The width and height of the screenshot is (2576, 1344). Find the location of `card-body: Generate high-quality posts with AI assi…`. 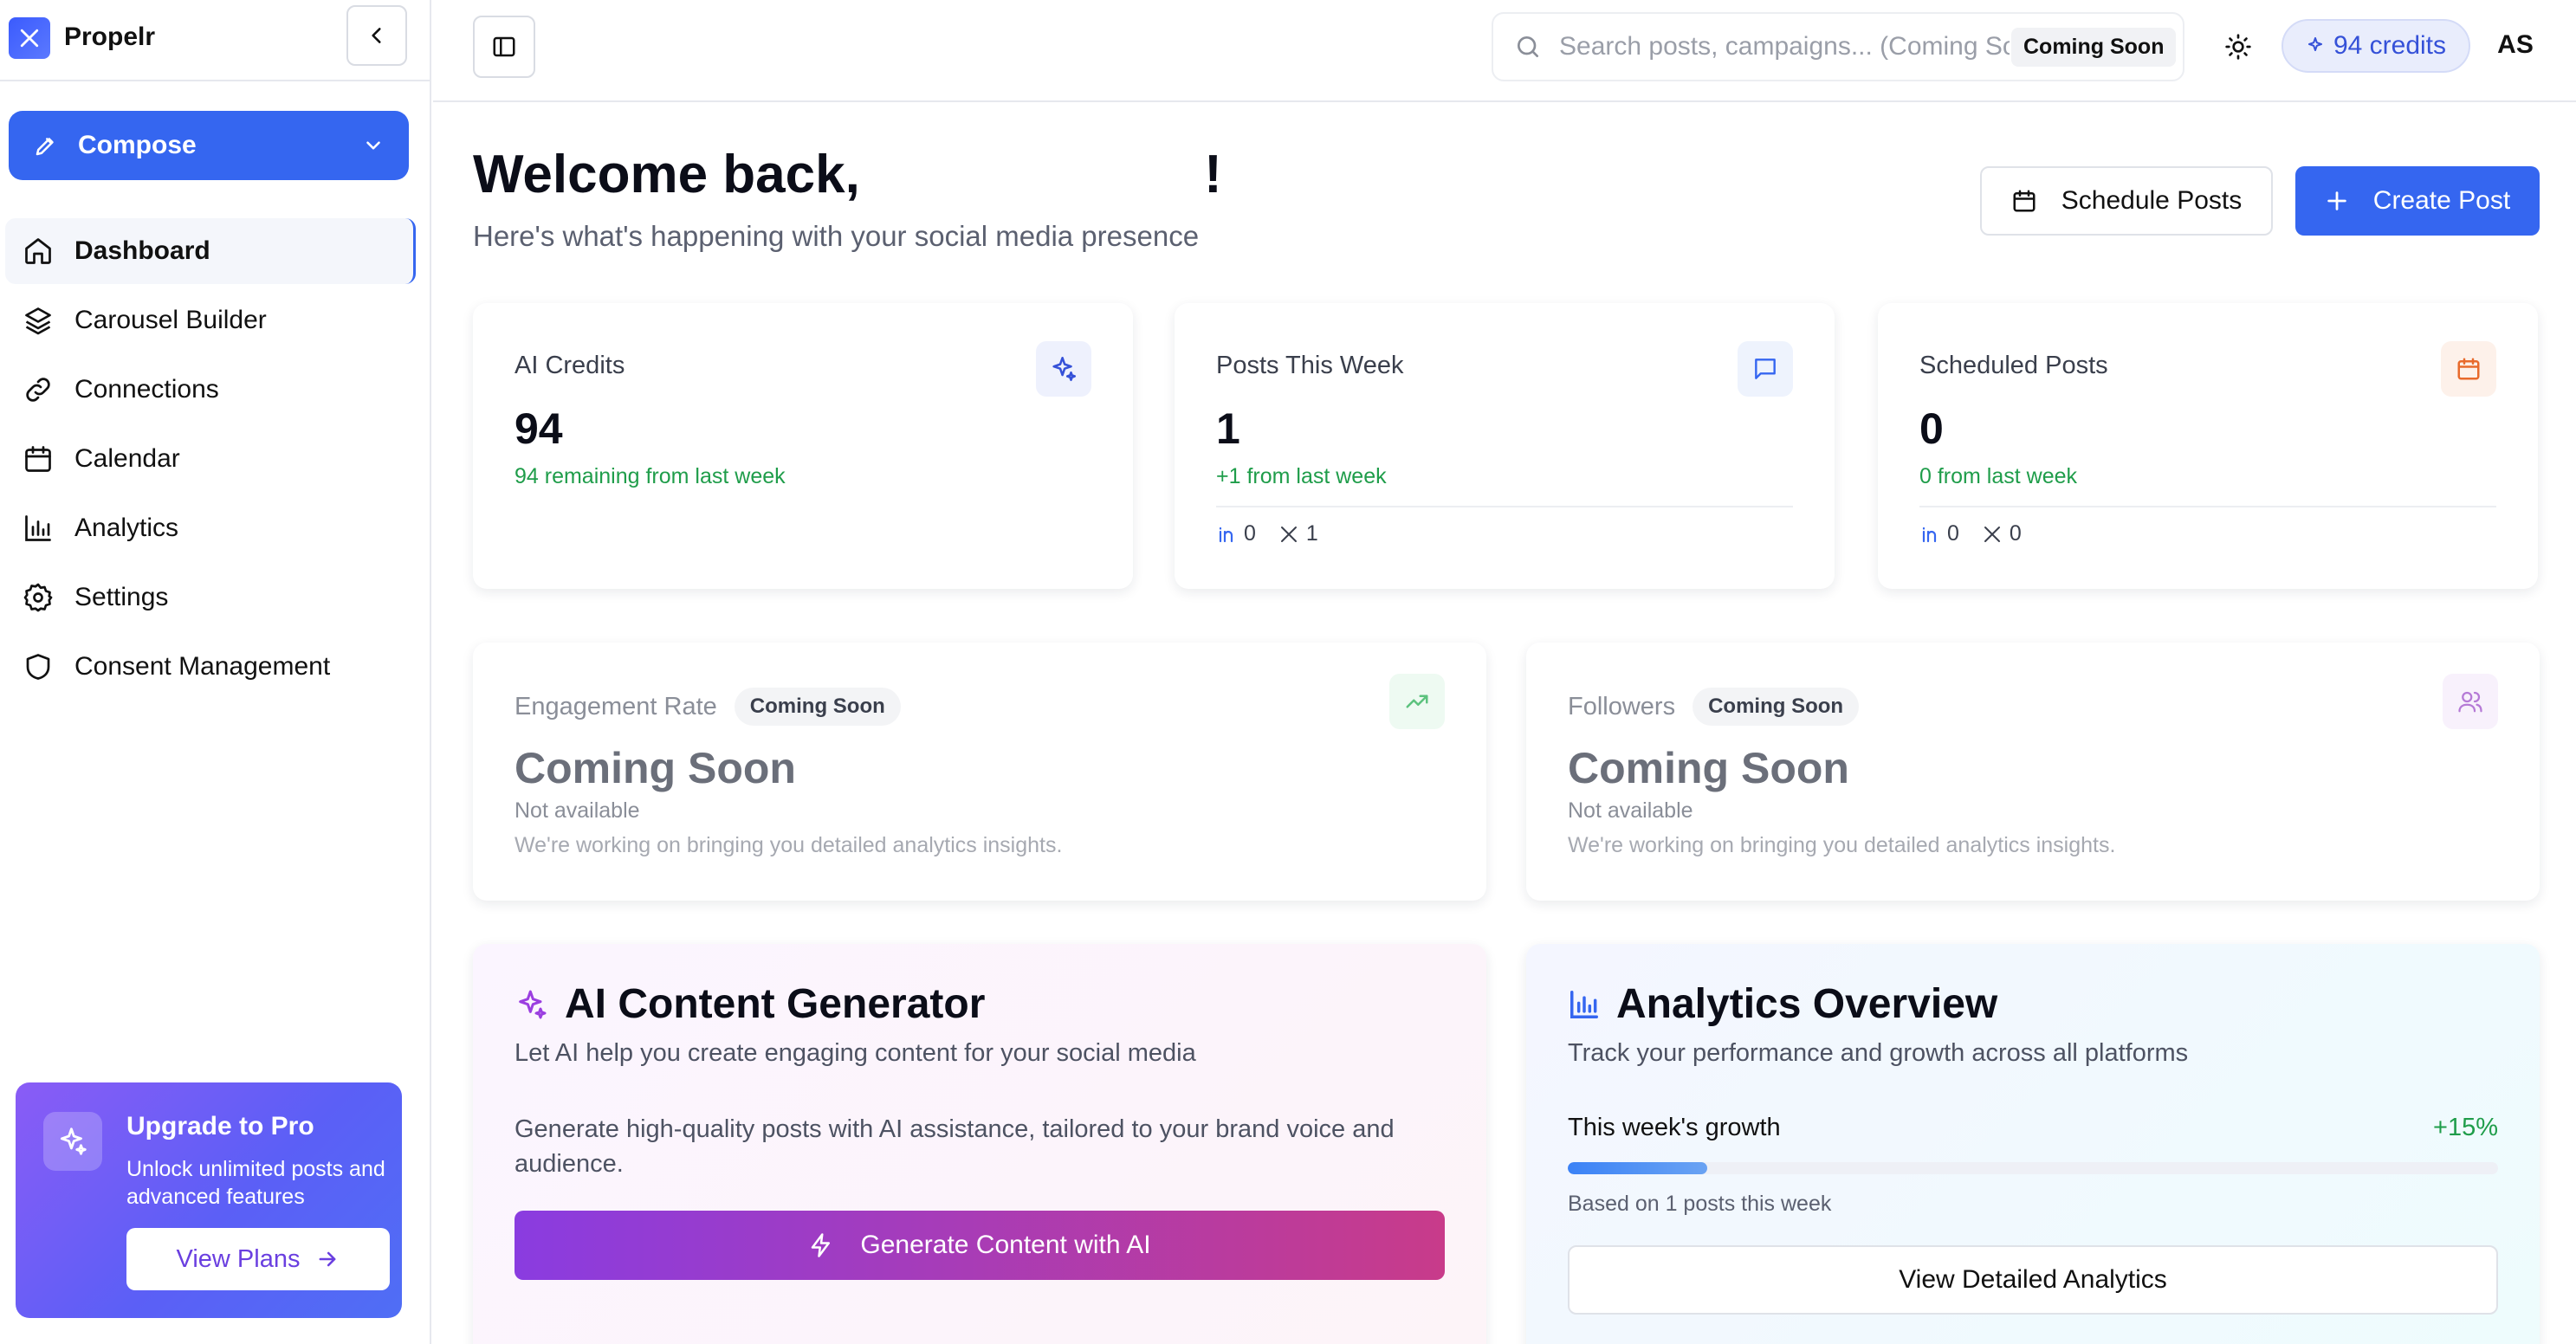

card-body: Generate high-quality posts with AI assi… is located at coordinates (955, 1146).